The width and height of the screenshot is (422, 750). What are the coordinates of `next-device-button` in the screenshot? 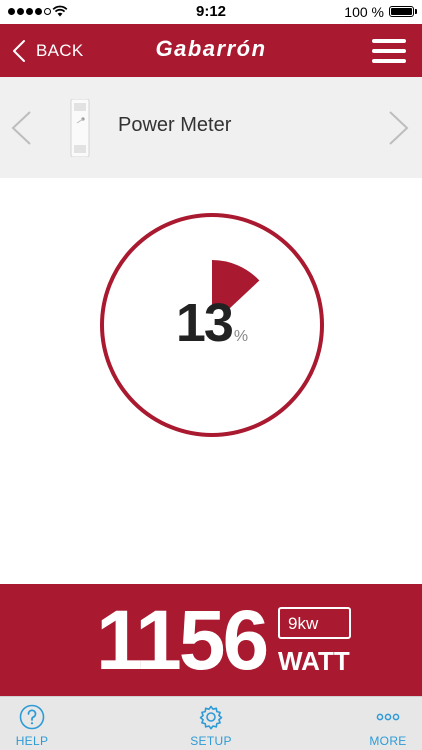 It's located at (399, 128).